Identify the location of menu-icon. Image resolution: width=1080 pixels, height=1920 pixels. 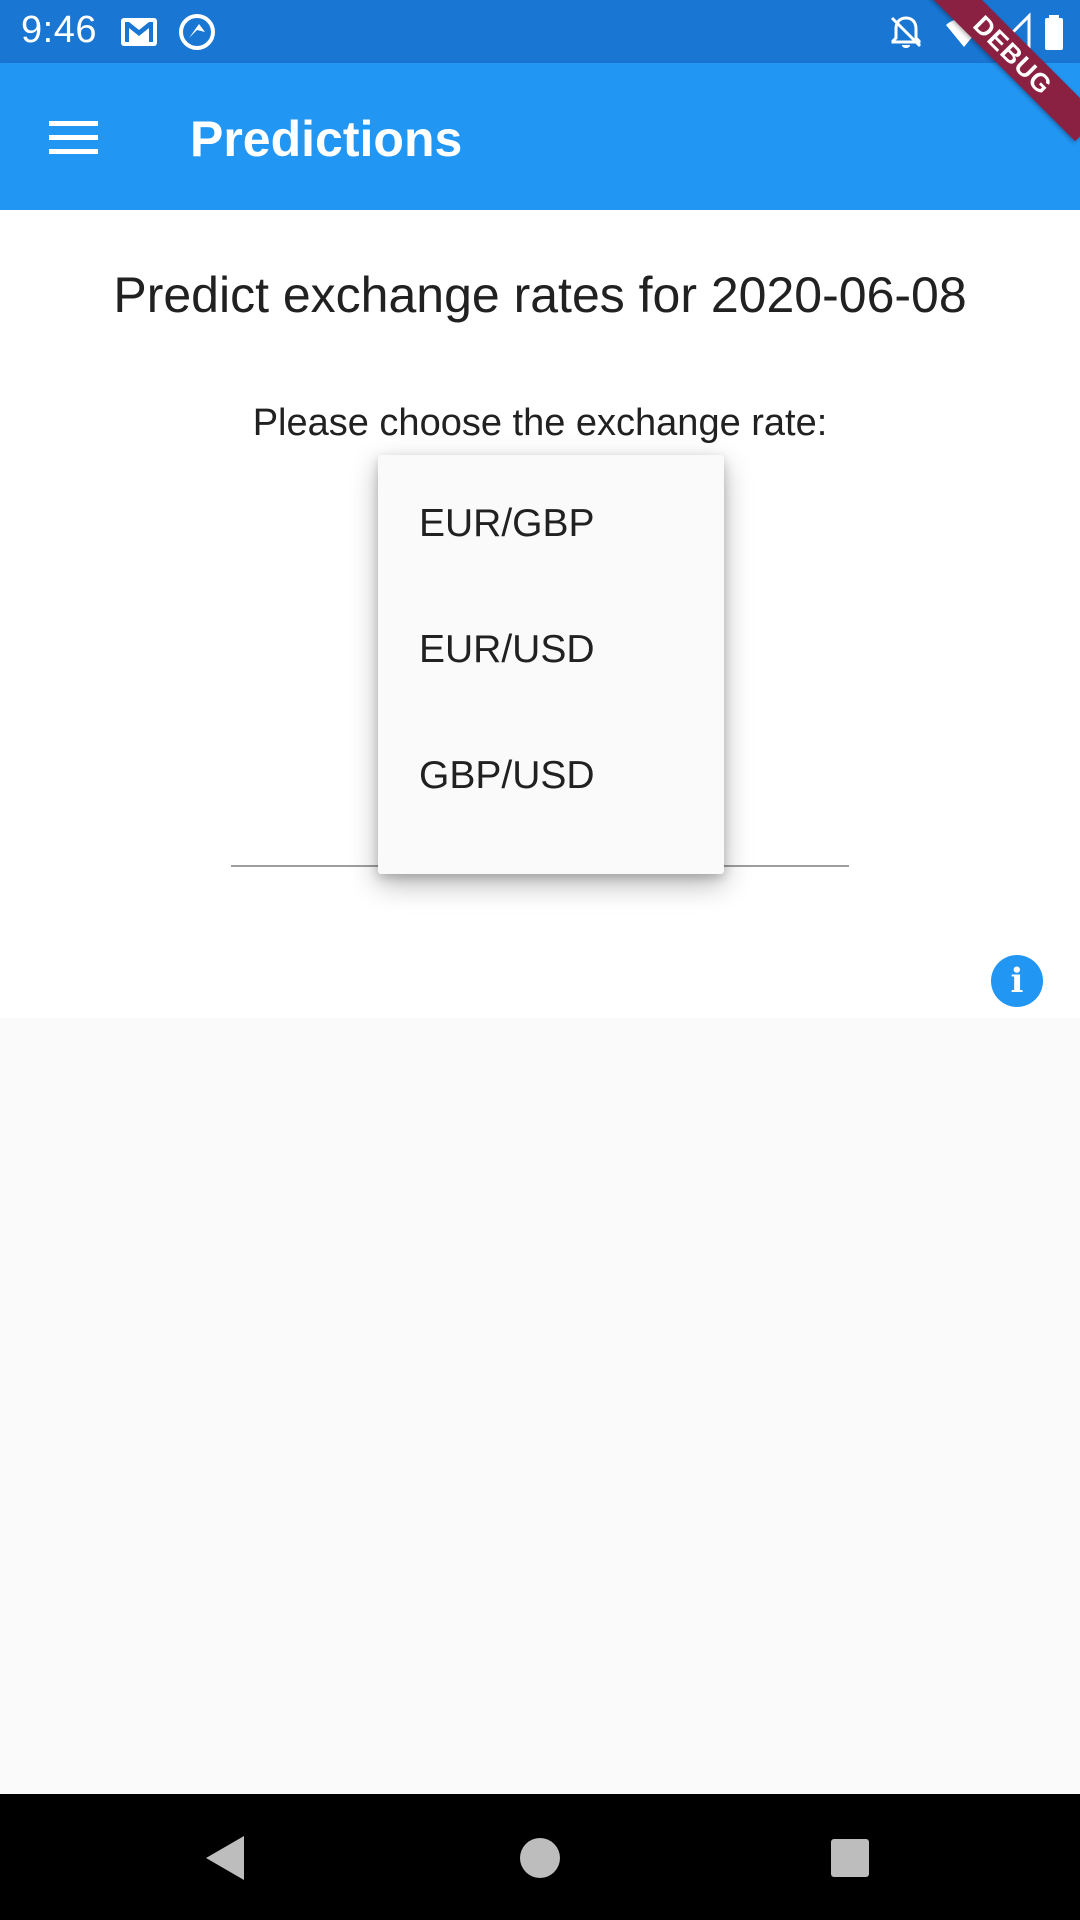
(73, 137).